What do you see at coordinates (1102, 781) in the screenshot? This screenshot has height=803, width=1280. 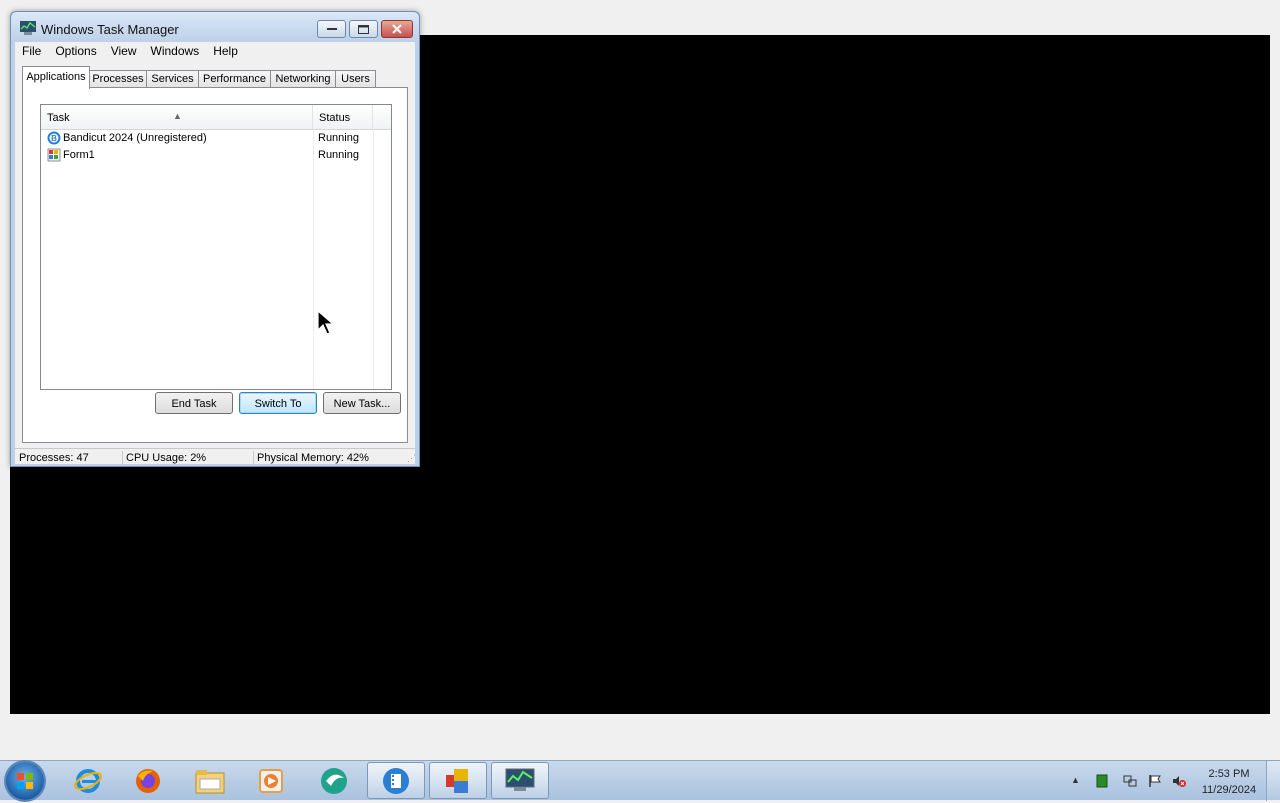 I see `tray-green-icon` at bounding box center [1102, 781].